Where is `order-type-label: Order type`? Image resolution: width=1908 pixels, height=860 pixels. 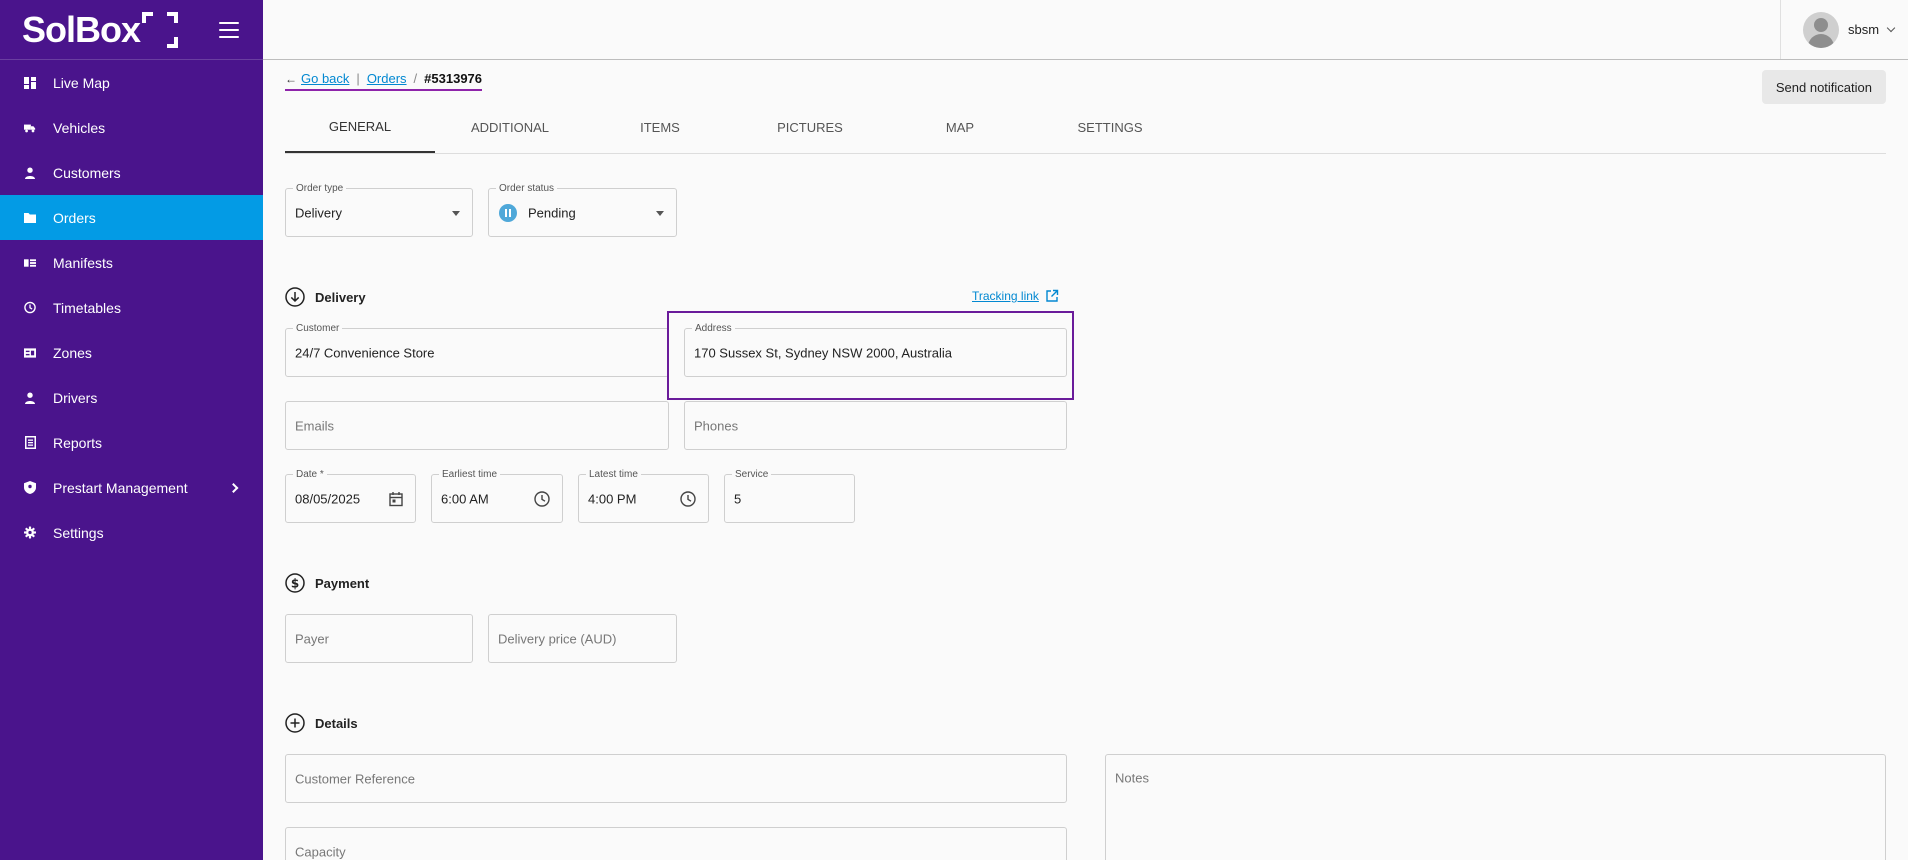 order-type-label: Order type is located at coordinates (320, 188).